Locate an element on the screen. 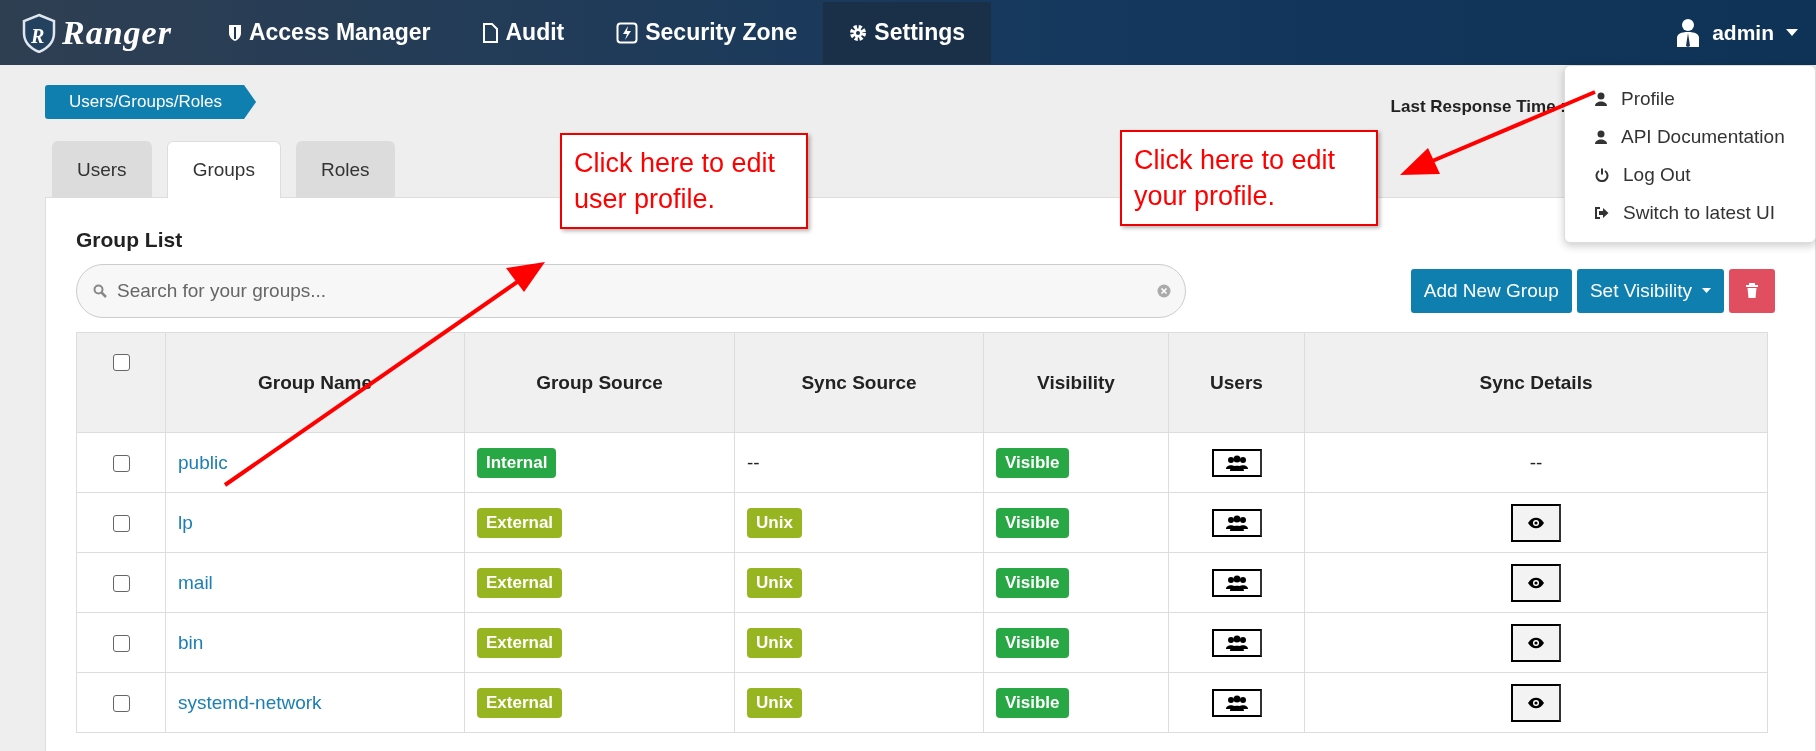  group-name-link: systemd-network is located at coordinates (250, 702).